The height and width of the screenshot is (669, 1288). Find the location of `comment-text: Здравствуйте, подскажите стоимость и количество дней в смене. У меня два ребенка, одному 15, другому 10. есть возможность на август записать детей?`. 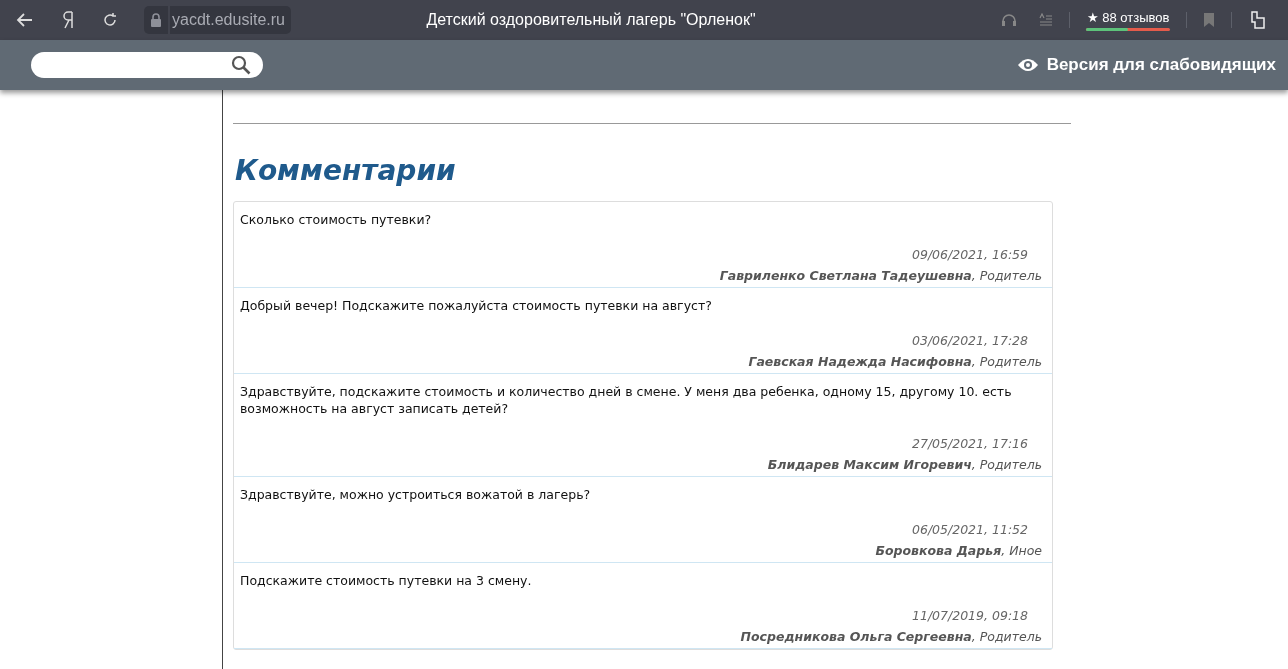

comment-text: Здравствуйте, подскажите стоимость и количество дней в смене. У меня два ребенка, одному 15, другому 10. есть возможность на август записать детей? is located at coordinates (626, 400).